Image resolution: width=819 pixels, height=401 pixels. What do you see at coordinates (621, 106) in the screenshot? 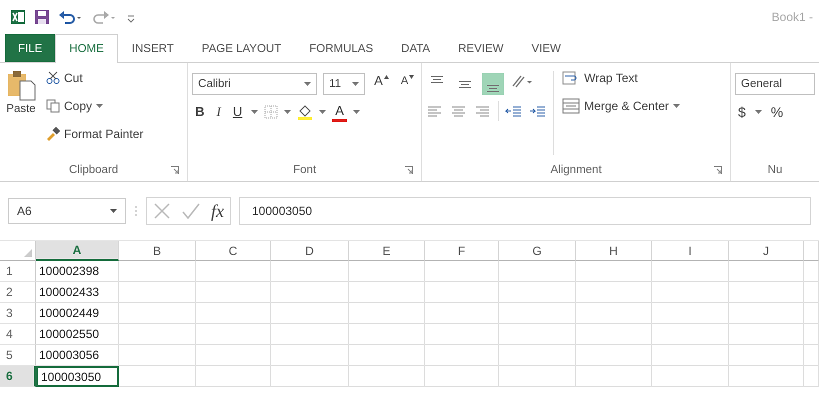
I see `merge-center-button: Merge & Center` at bounding box center [621, 106].